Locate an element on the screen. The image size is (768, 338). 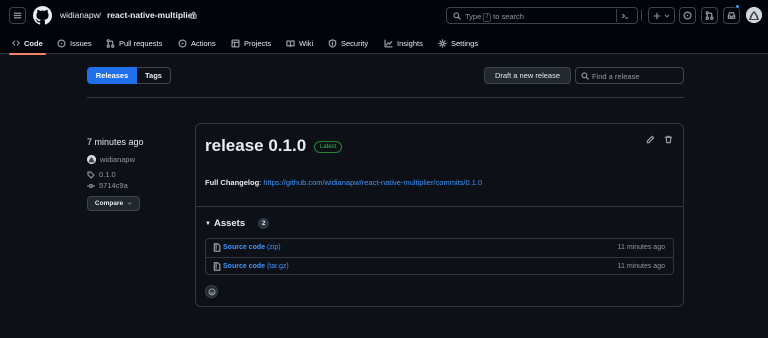
tab-actions-label: Actions is located at coordinates (203, 43).